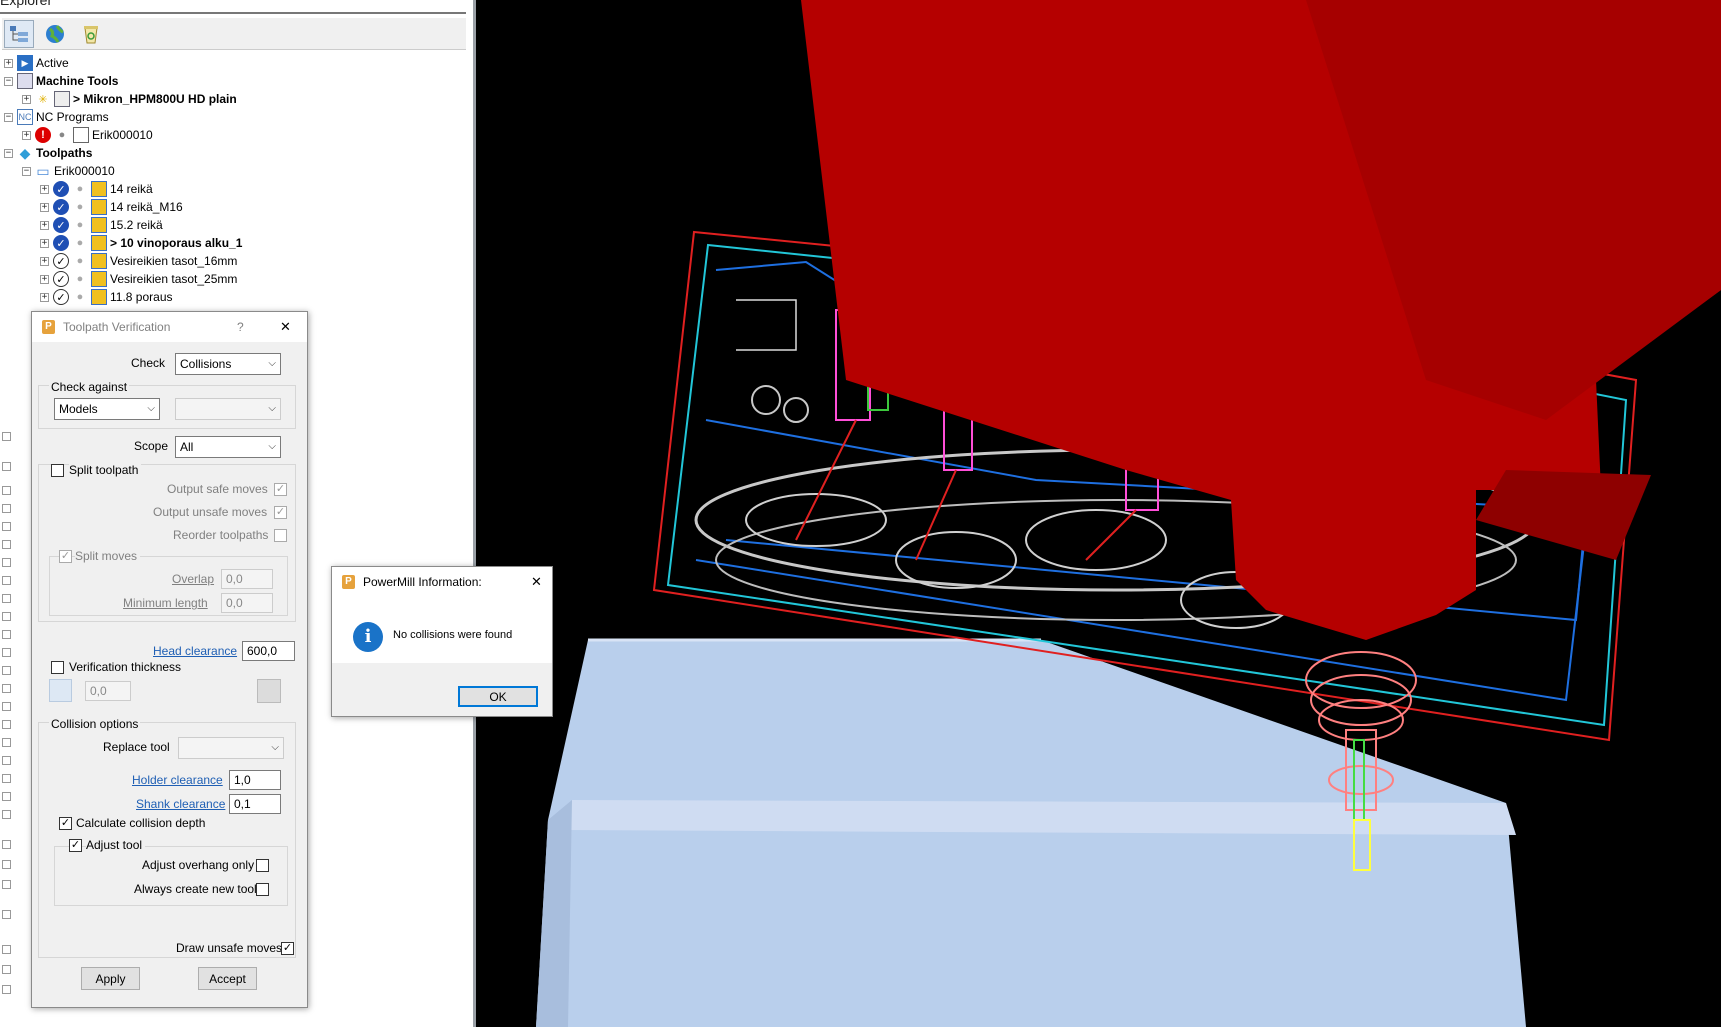 The height and width of the screenshot is (1027, 1721). I want to click on verified-icon: ✓, so click(61, 189).